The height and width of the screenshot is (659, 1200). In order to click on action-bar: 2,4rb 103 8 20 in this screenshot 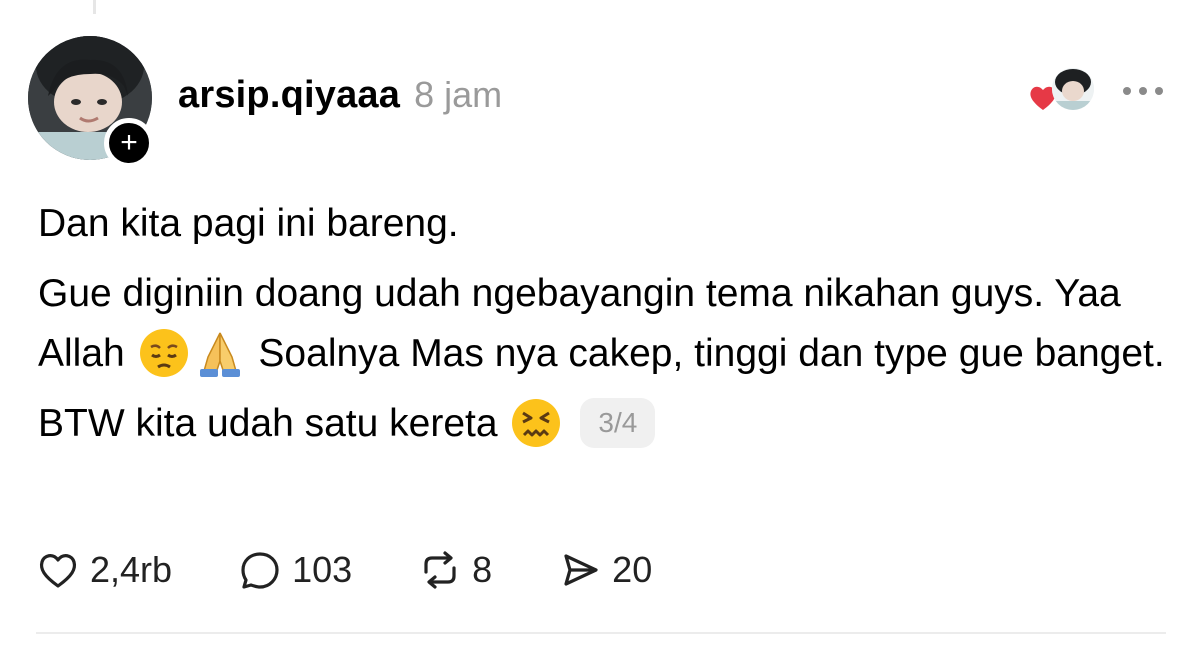, I will do `click(344, 570)`.